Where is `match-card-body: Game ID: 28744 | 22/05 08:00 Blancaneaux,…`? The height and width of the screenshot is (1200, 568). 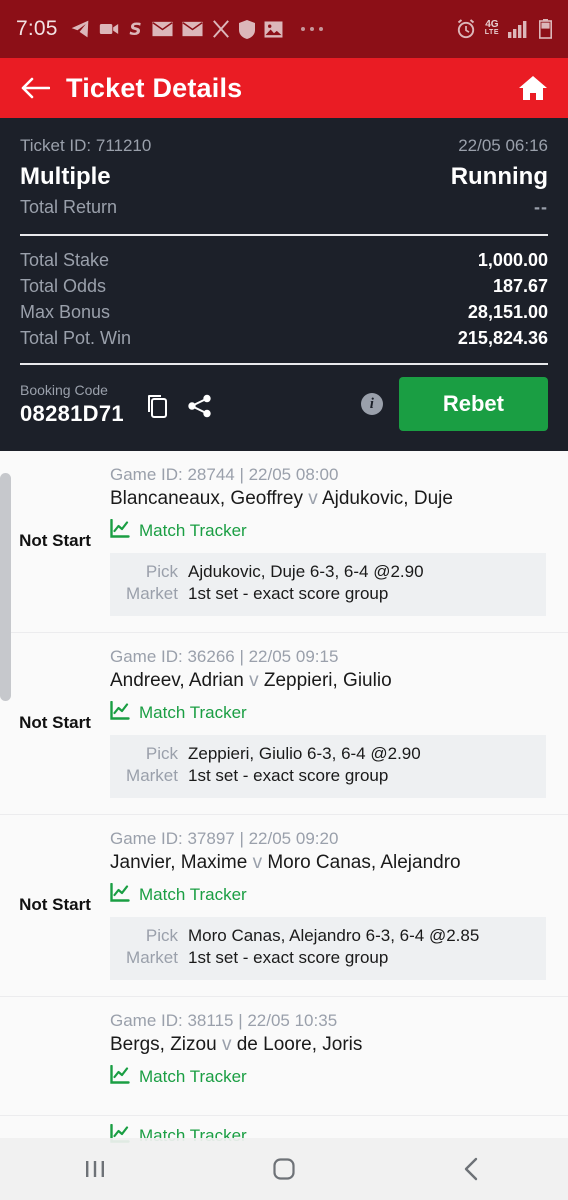 match-card-body: Game ID: 28744 | 22/05 08:00 Blancaneaux,… is located at coordinates (339, 540).